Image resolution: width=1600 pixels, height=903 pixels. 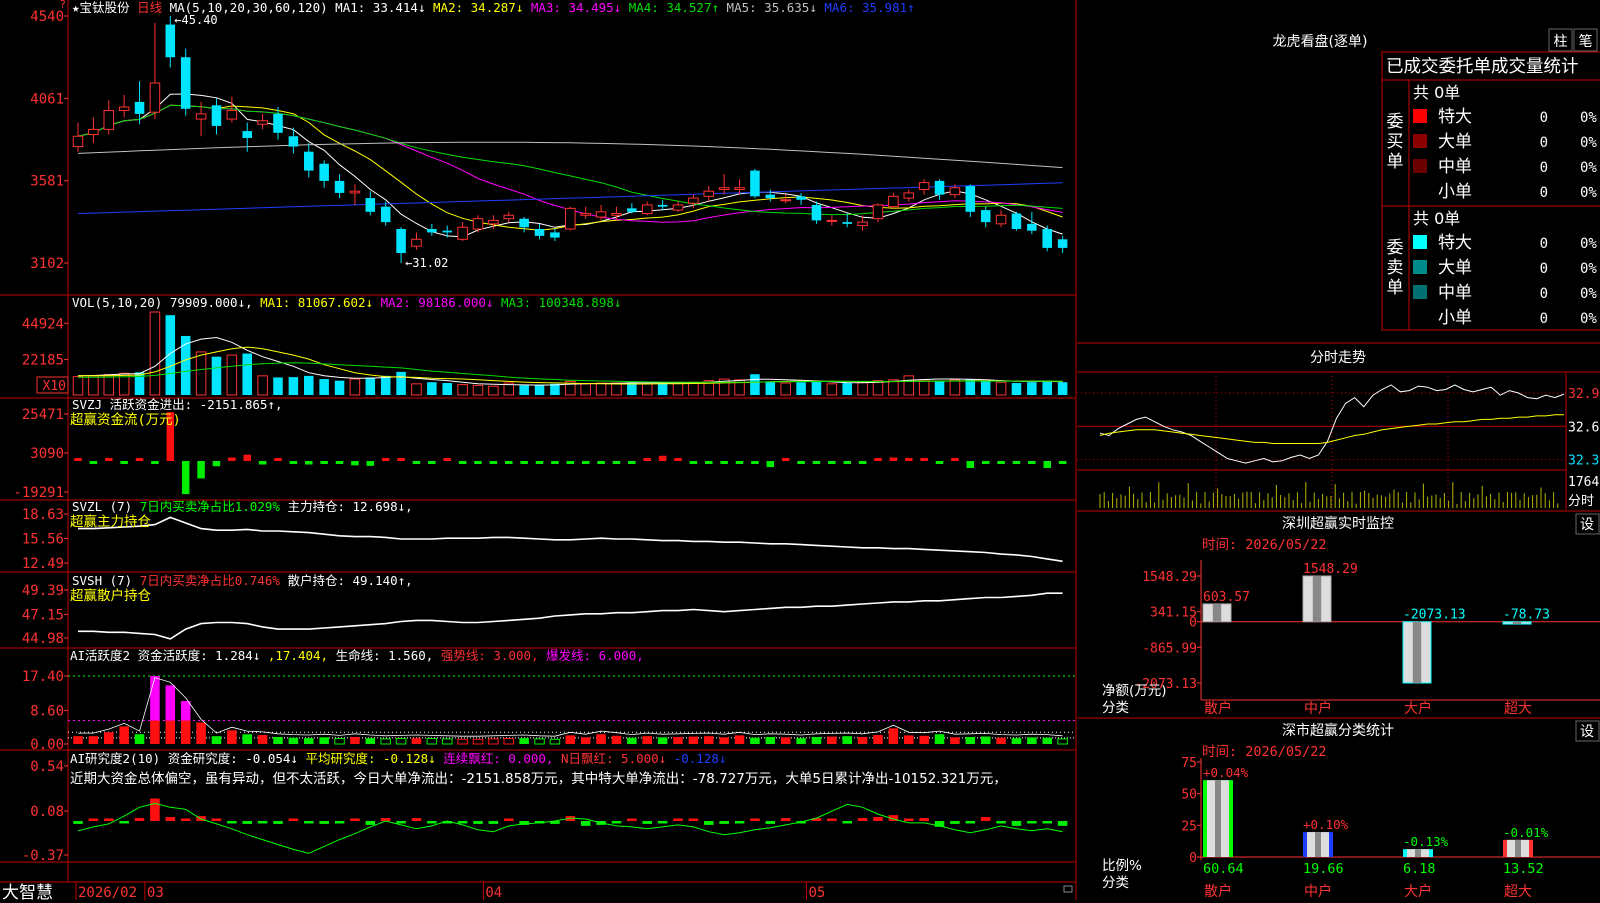 I want to click on classify-y-label: 50, so click(x=1189, y=795).